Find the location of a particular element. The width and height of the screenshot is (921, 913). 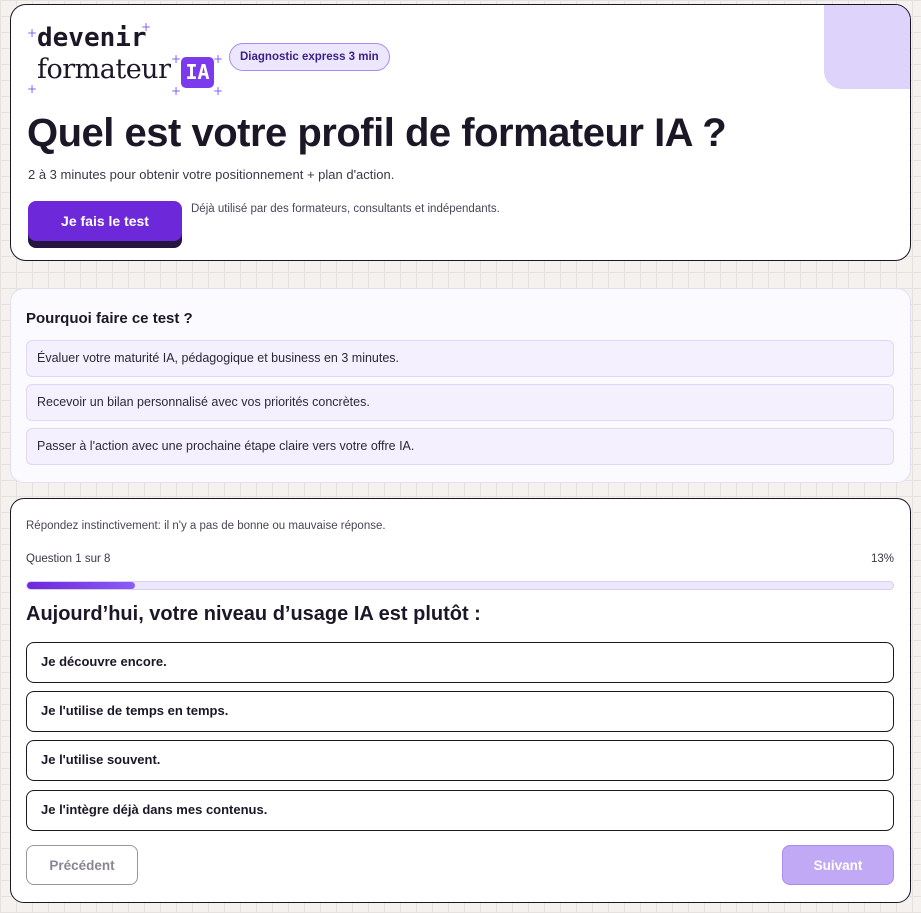

answer-option: Je l'utilise de temps en temps. is located at coordinates (460, 711).